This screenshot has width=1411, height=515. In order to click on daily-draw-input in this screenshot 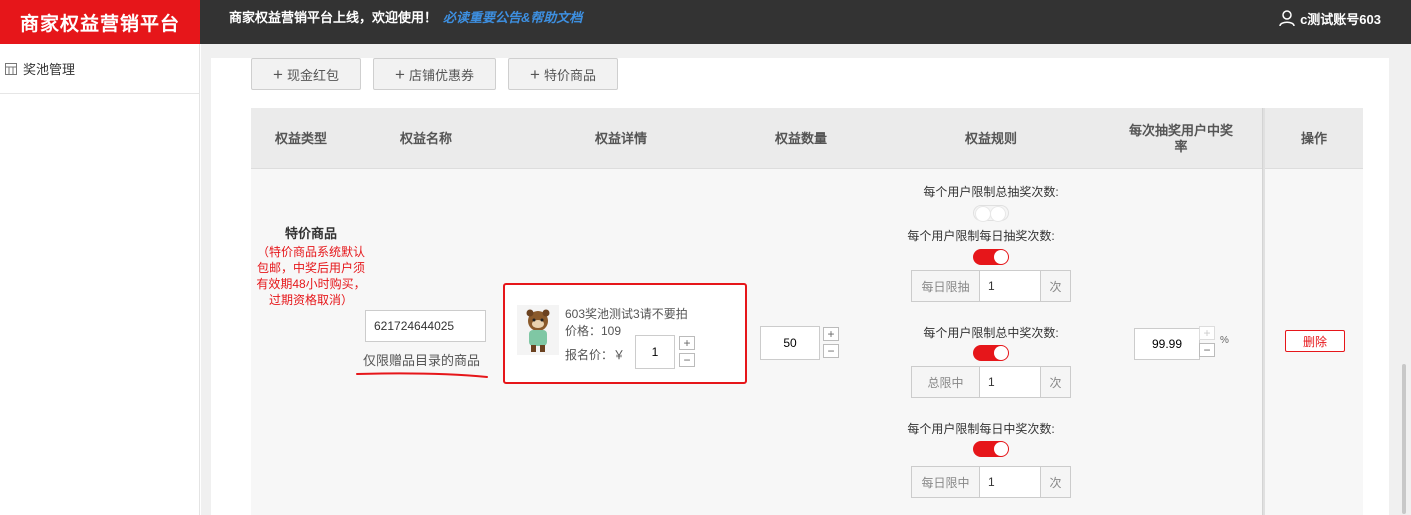, I will do `click(1010, 286)`.